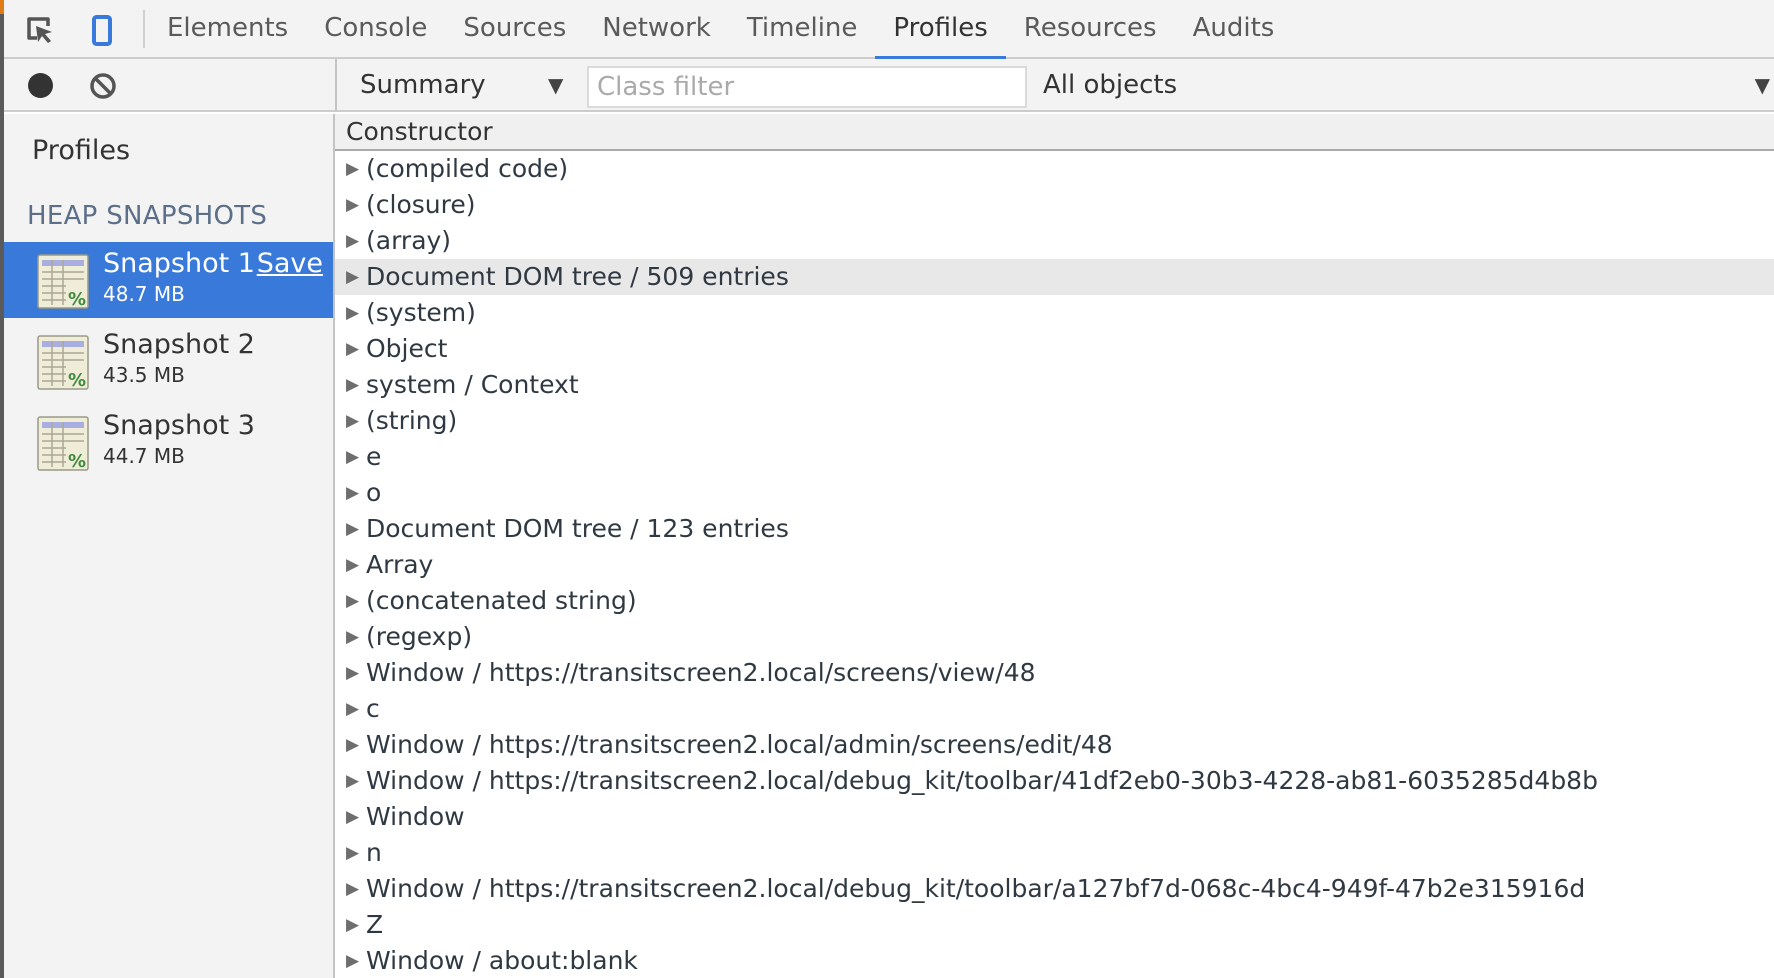 The image size is (1774, 978). Describe the element at coordinates (1054, 853) in the screenshot. I see `constructor-row: ▶ n` at that location.